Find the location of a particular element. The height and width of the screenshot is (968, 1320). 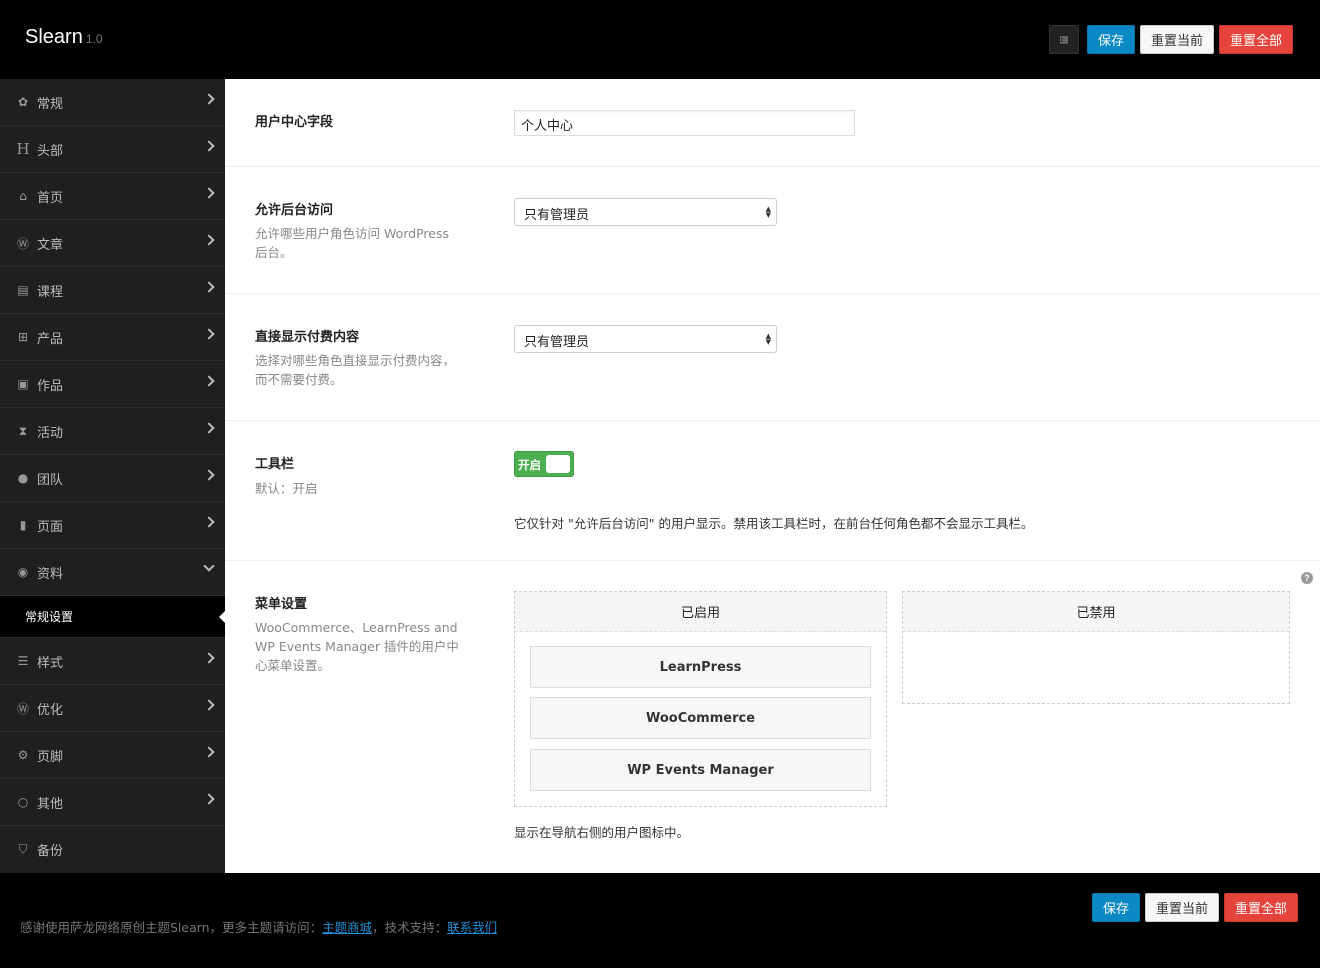

expand-toggle-button is located at coordinates (1063, 39).